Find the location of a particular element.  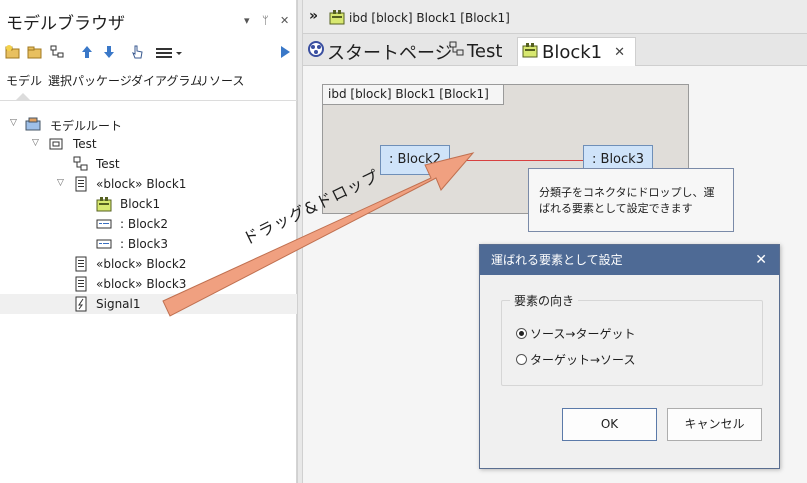

tree-item-block2: «block» Block2 is located at coordinates (148, 264).